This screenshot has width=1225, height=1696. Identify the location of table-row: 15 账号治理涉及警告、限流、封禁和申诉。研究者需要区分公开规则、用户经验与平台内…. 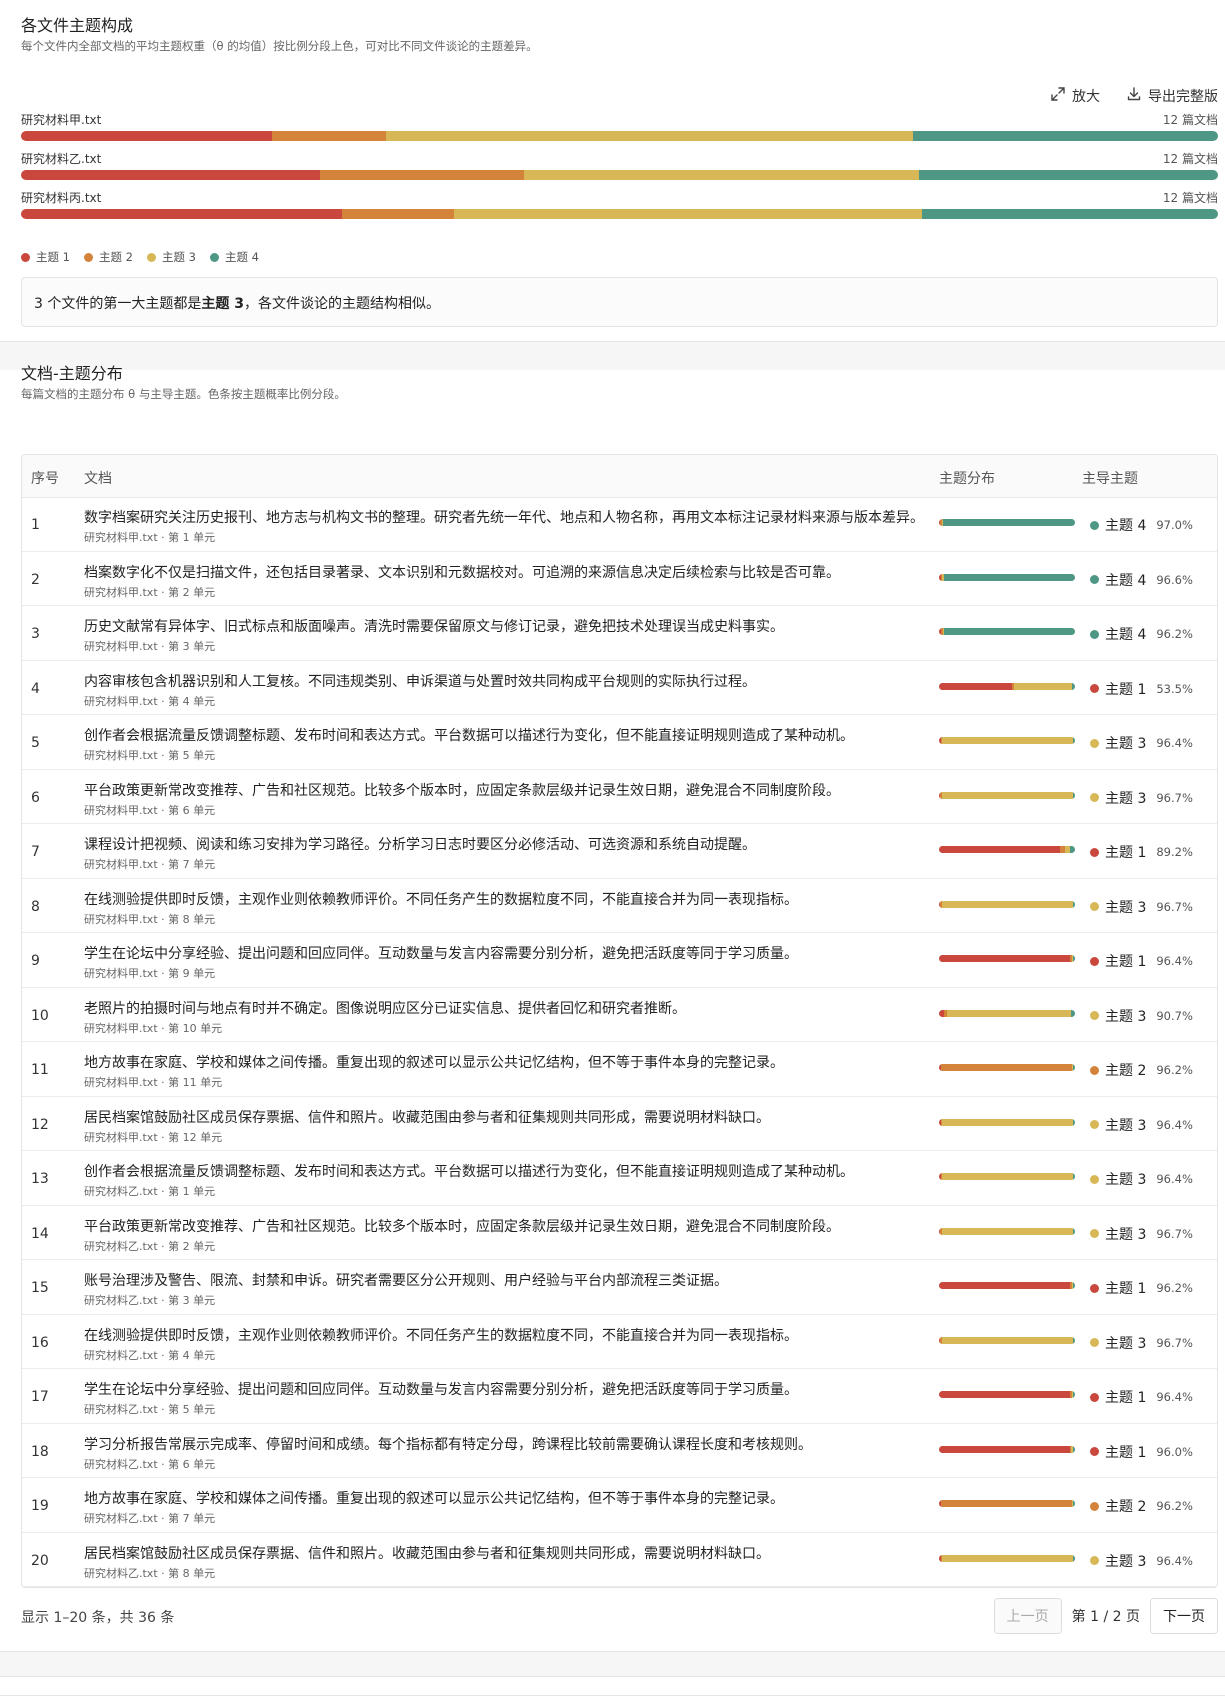
(619, 1287).